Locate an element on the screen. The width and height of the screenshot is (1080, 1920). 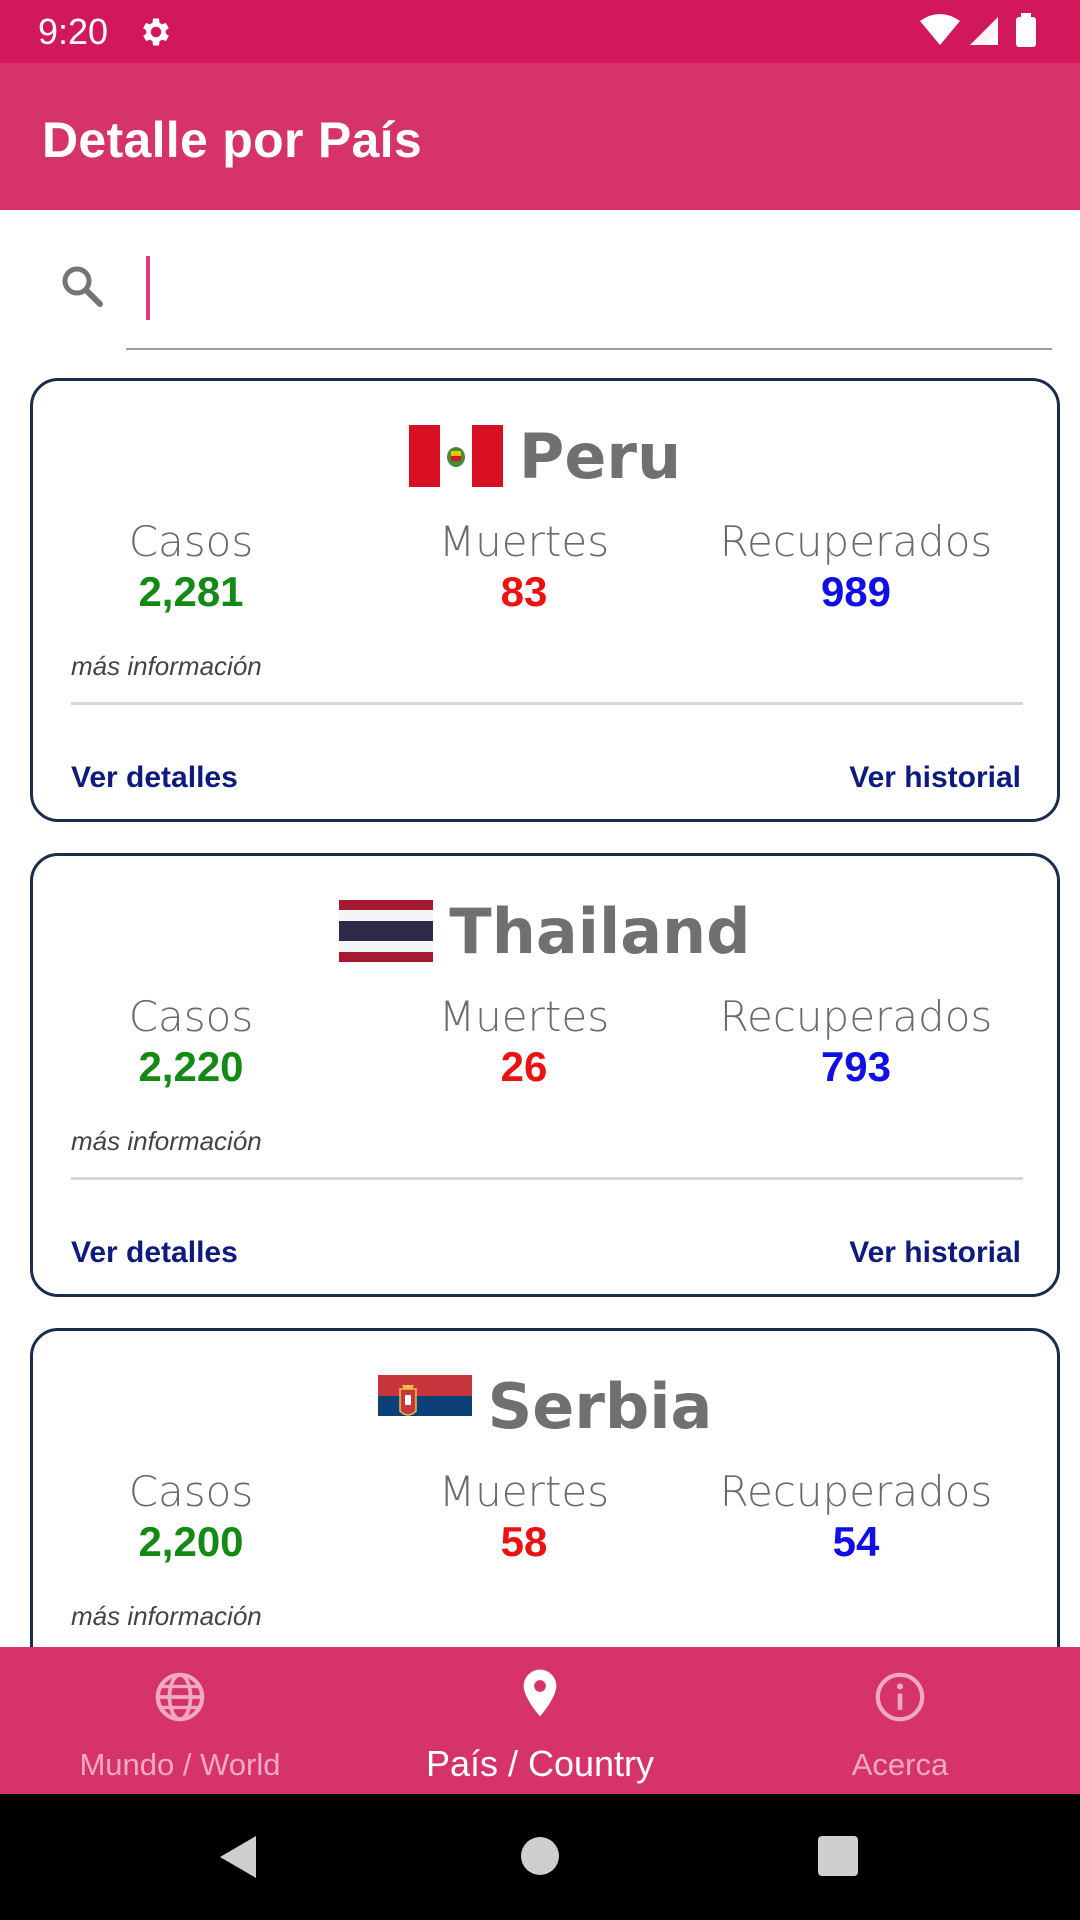
home-icon is located at coordinates (540, 1856).